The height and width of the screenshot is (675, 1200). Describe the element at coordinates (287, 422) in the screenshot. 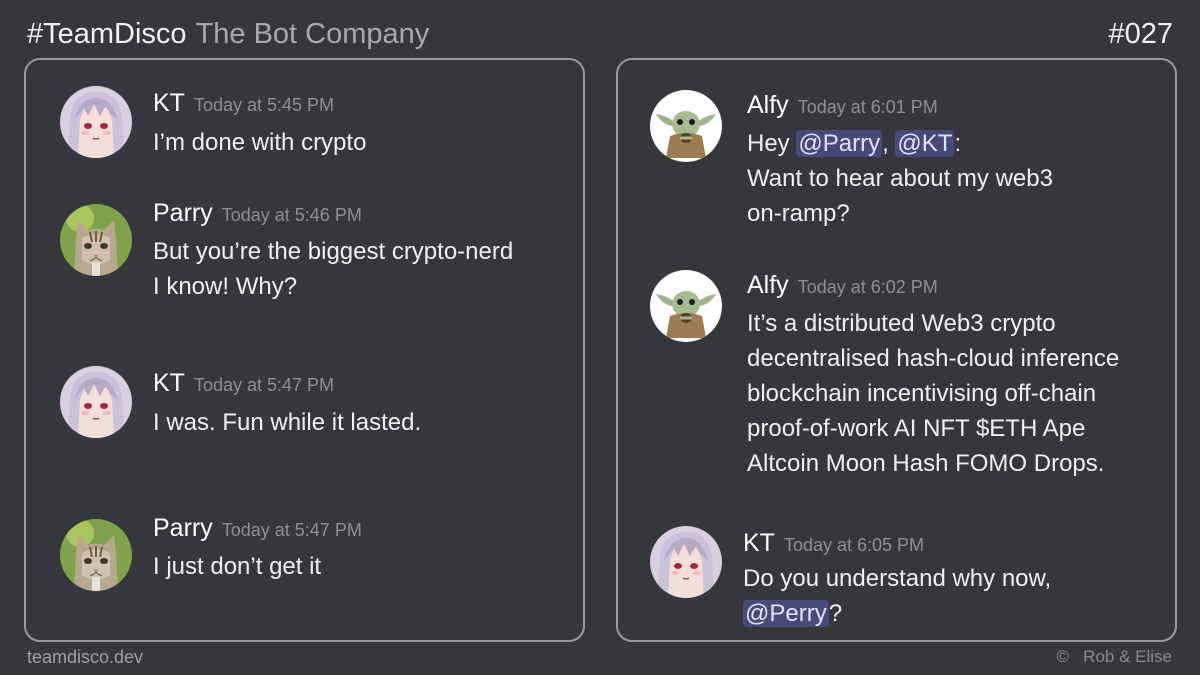

I see `message-text: I was. Fun while it lasted.` at that location.